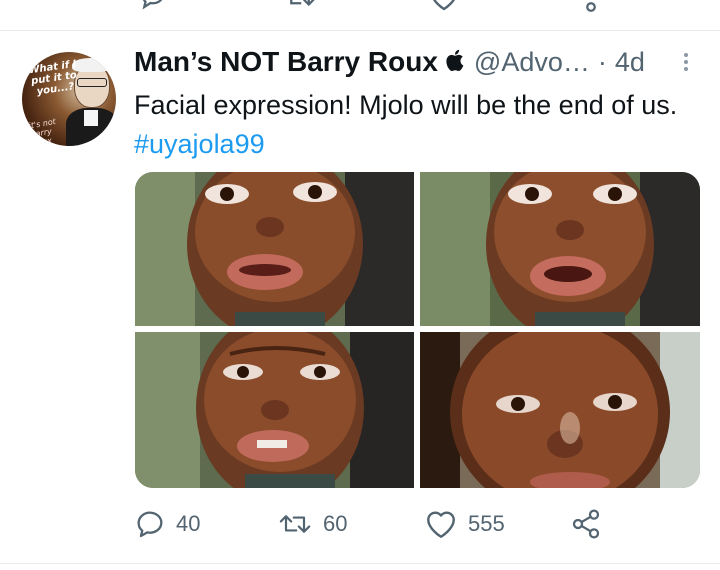  What do you see at coordinates (199, 144) in the screenshot?
I see `hashtag-link: #uyajola99` at bounding box center [199, 144].